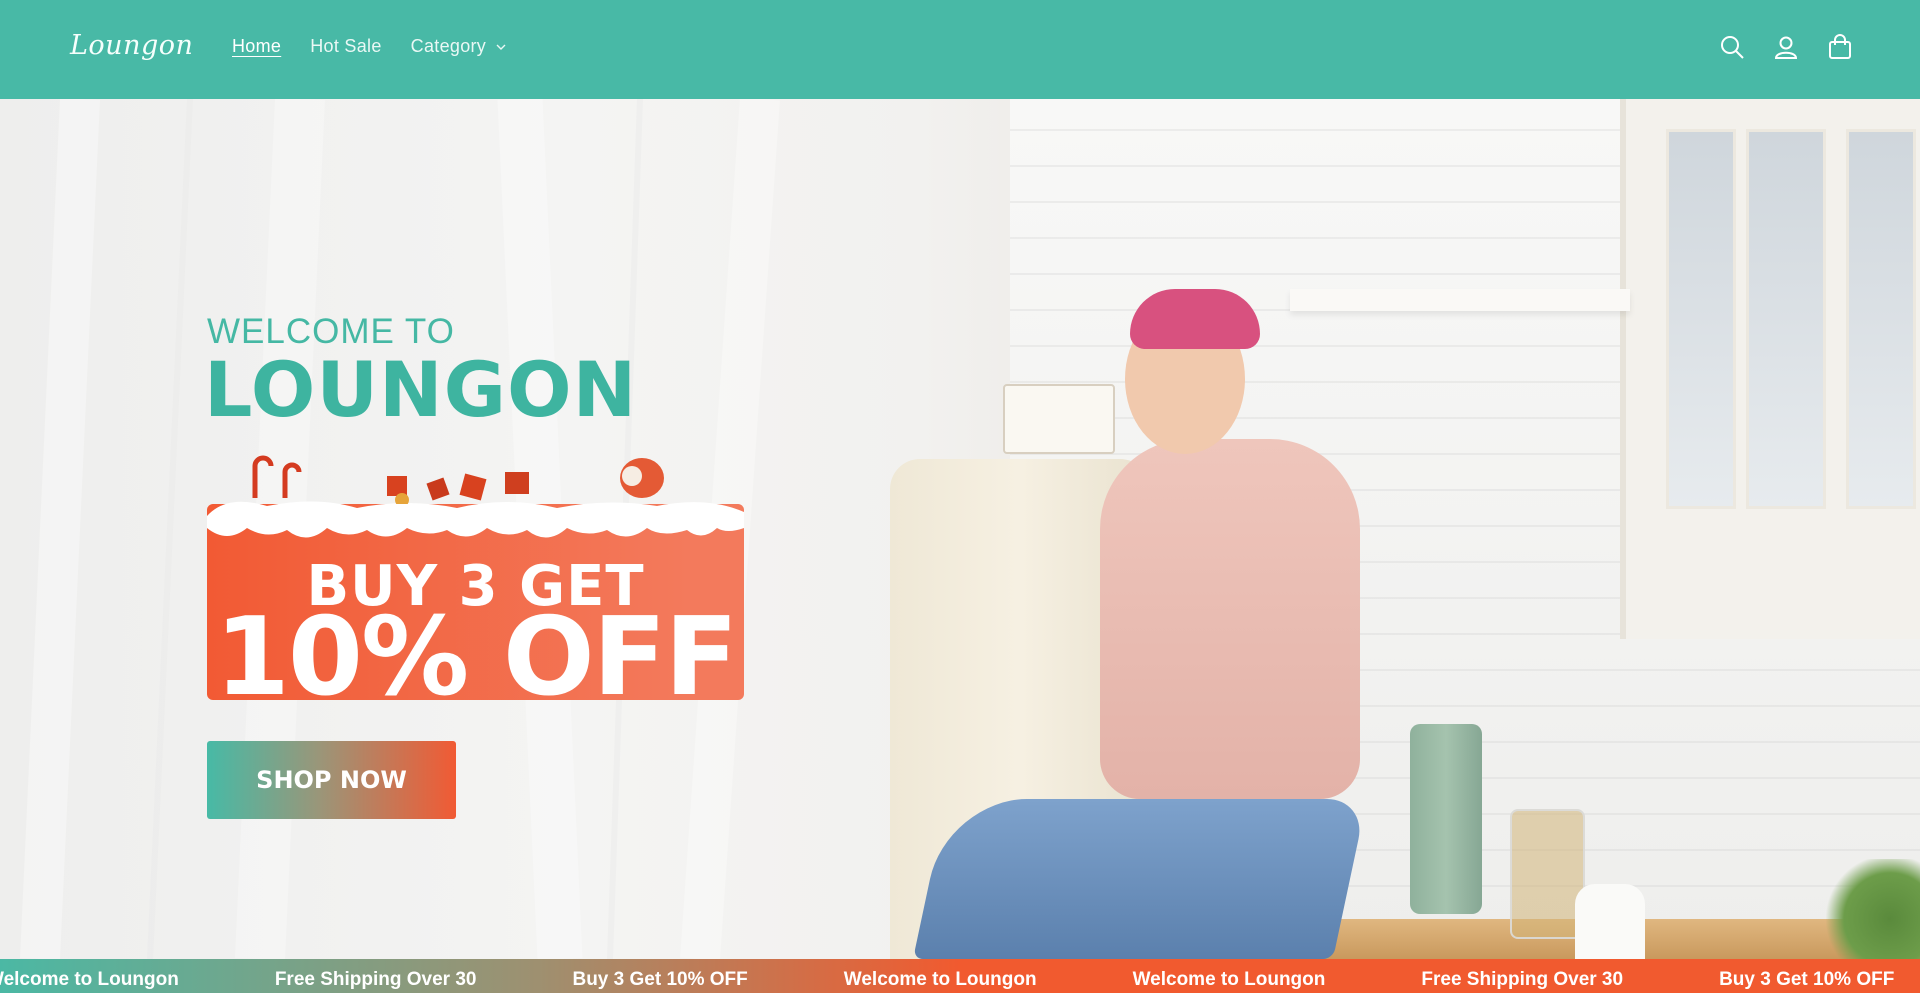  I want to click on kitchen-window, so click(1770, 369).